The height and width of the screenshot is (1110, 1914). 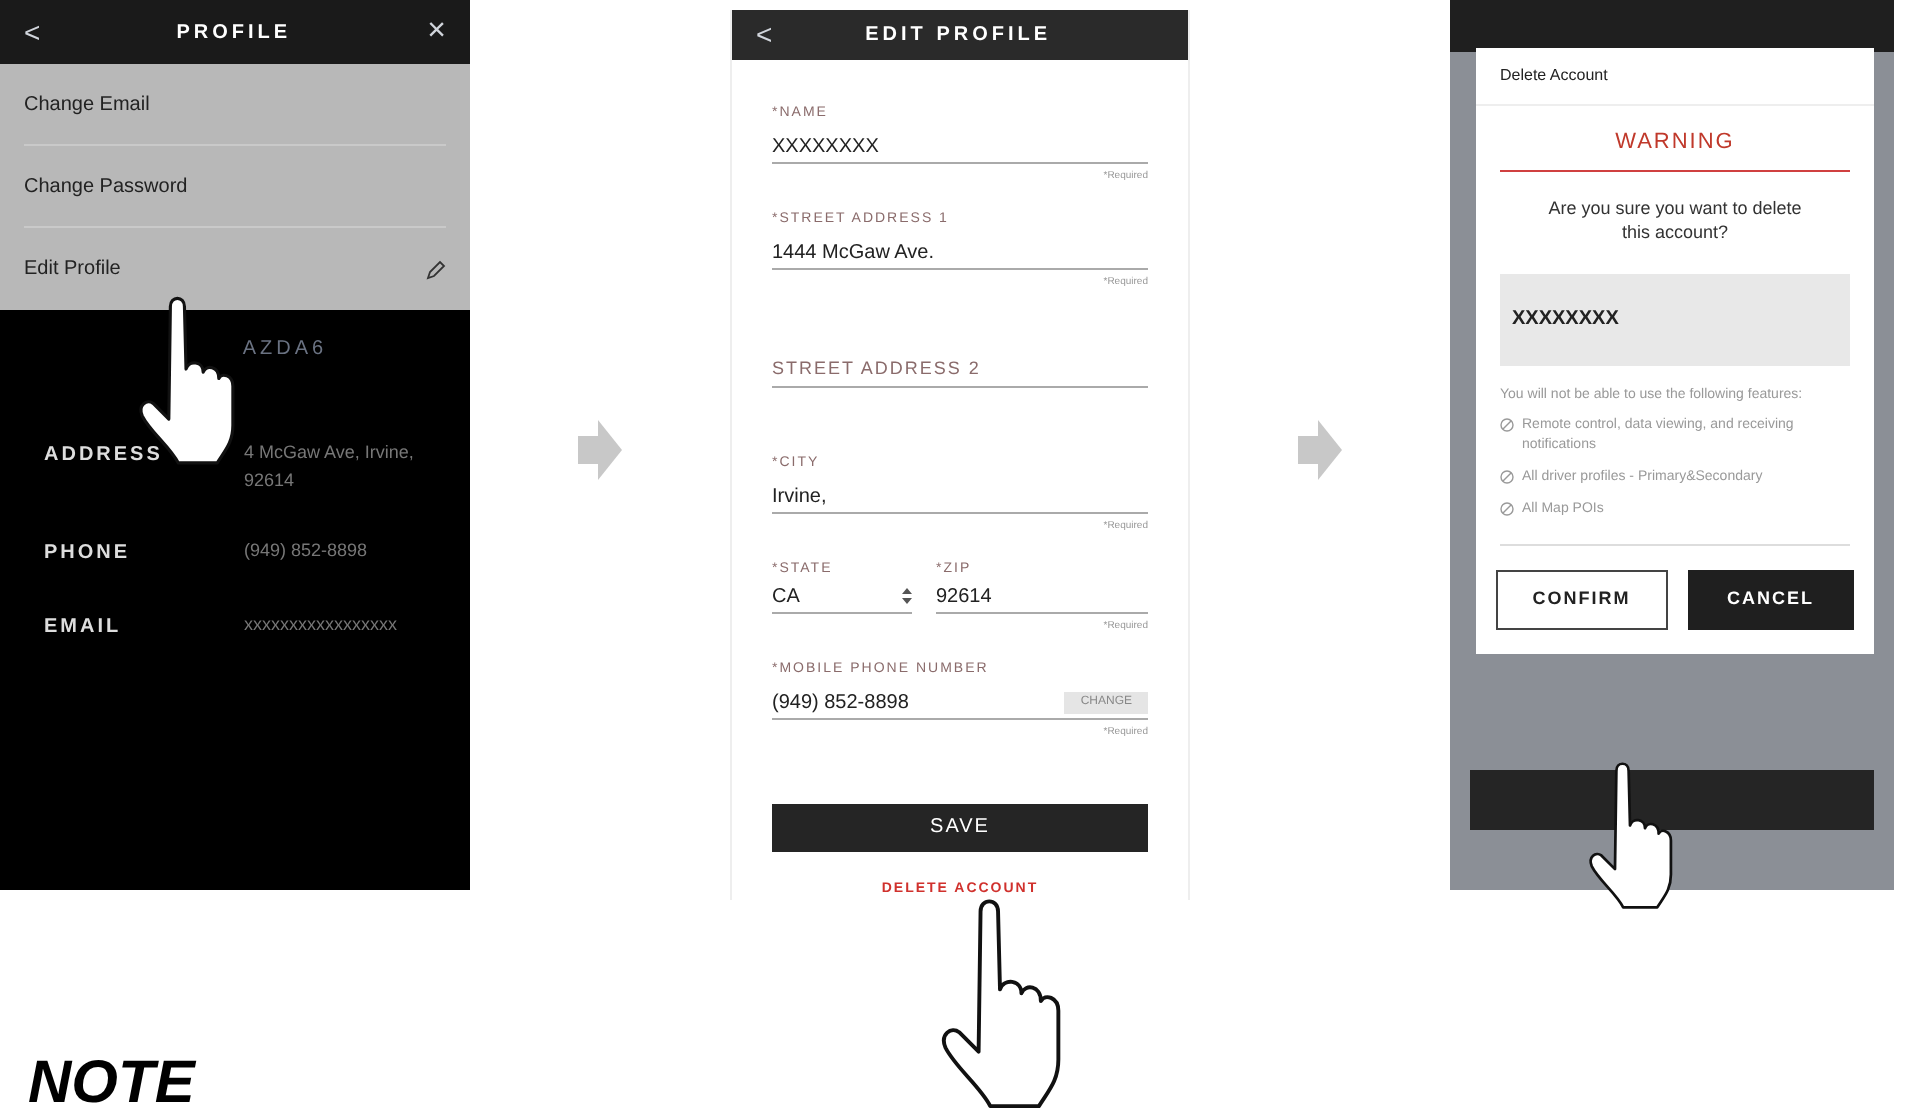 What do you see at coordinates (436, 32) in the screenshot?
I see `close-button: ×` at bounding box center [436, 32].